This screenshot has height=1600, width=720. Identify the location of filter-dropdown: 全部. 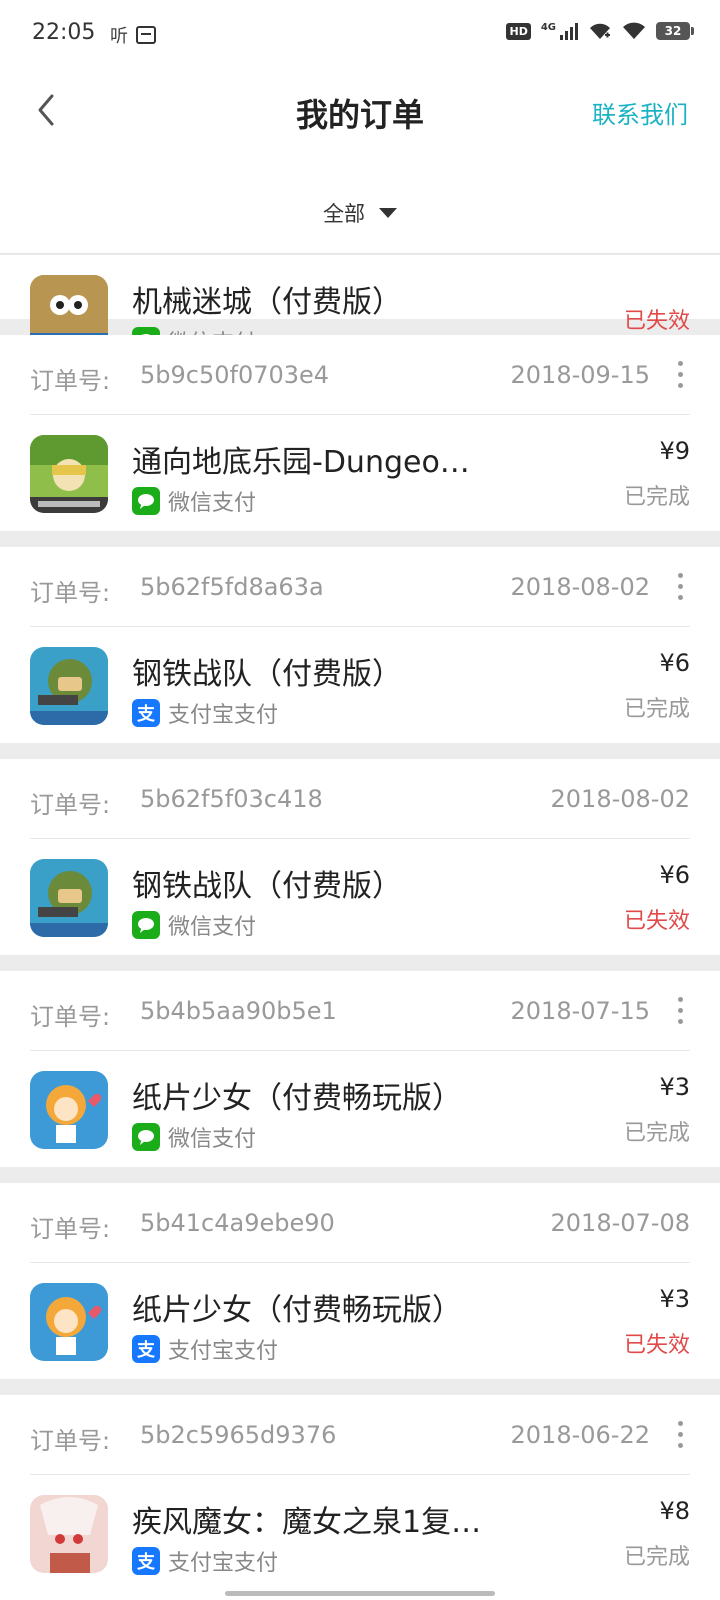
(360, 213).